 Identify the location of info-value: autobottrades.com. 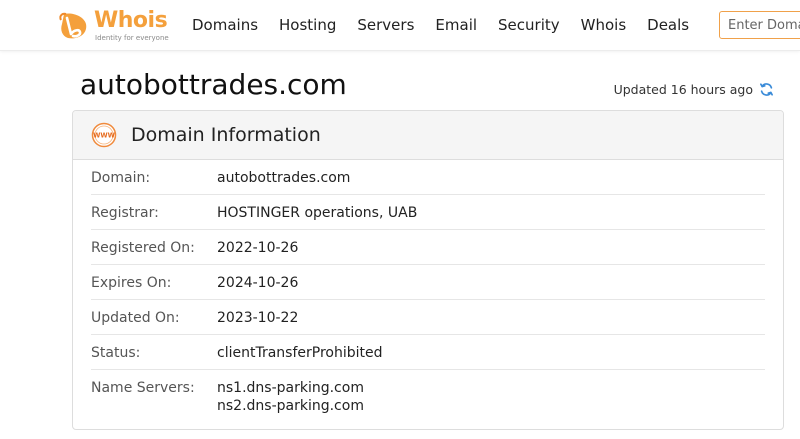
(284, 178).